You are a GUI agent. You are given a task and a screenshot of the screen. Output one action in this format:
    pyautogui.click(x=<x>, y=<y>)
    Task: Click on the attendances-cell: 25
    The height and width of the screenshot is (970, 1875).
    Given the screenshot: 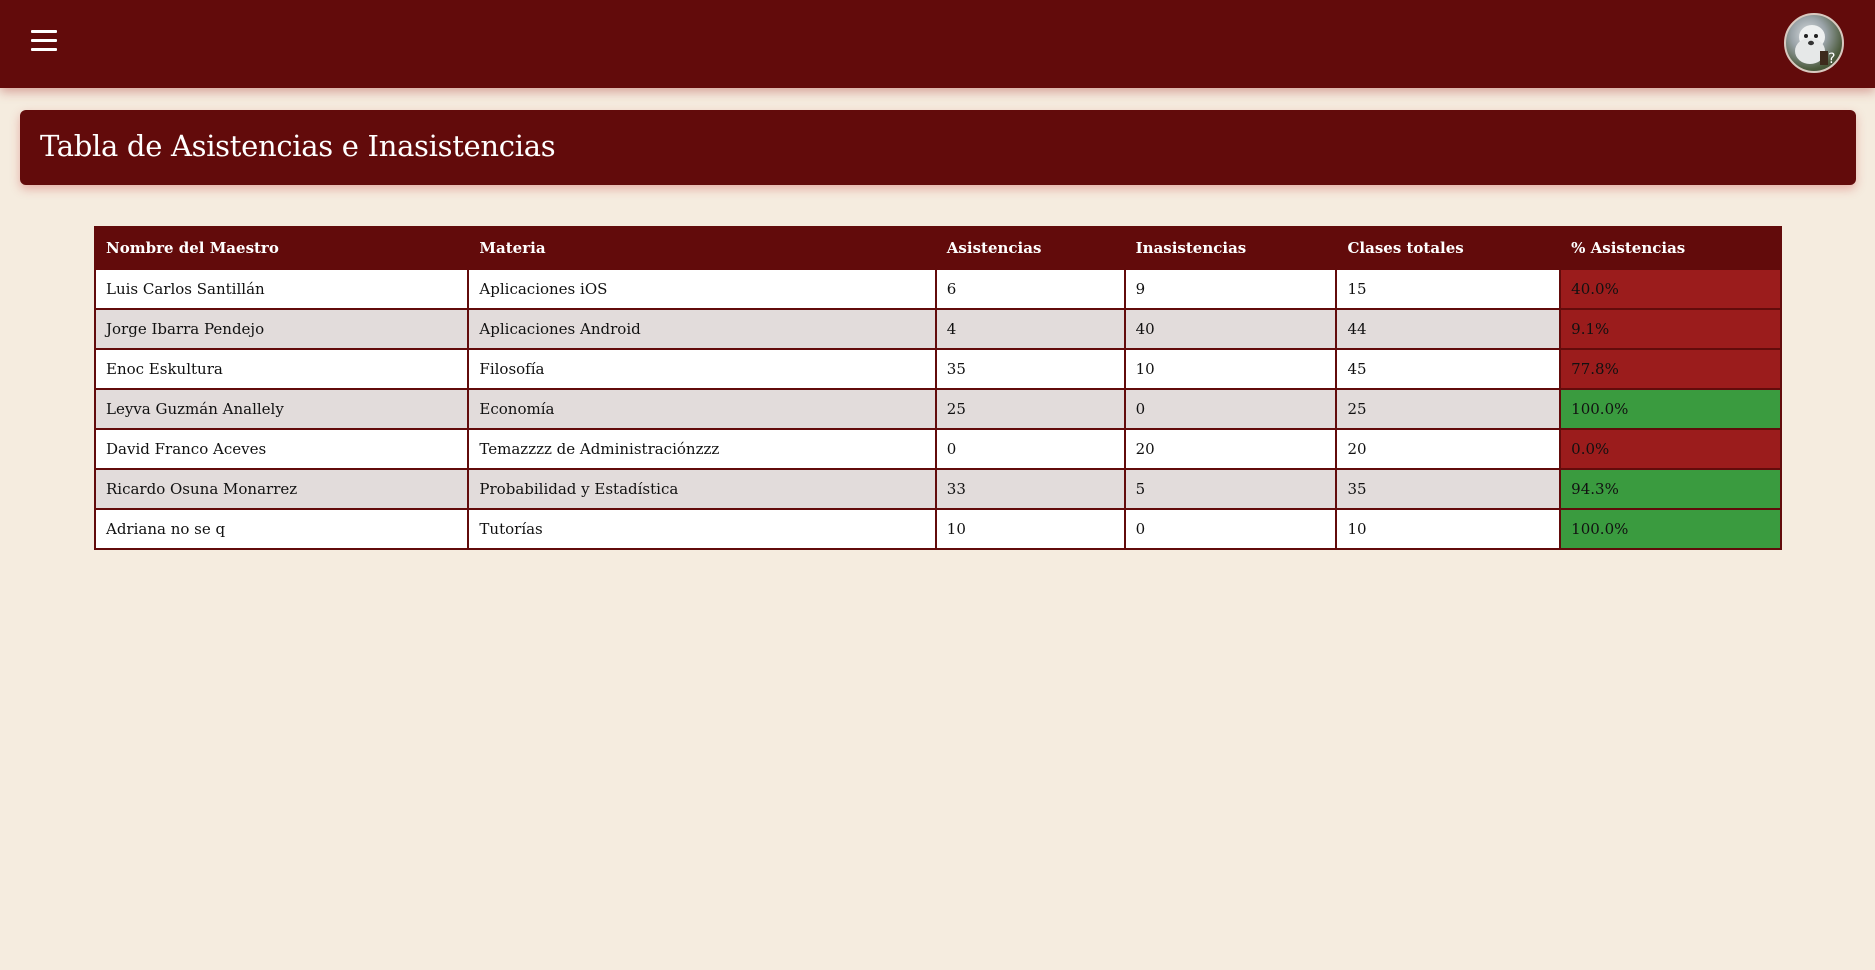 What is the action you would take?
    pyautogui.click(x=1030, y=409)
    